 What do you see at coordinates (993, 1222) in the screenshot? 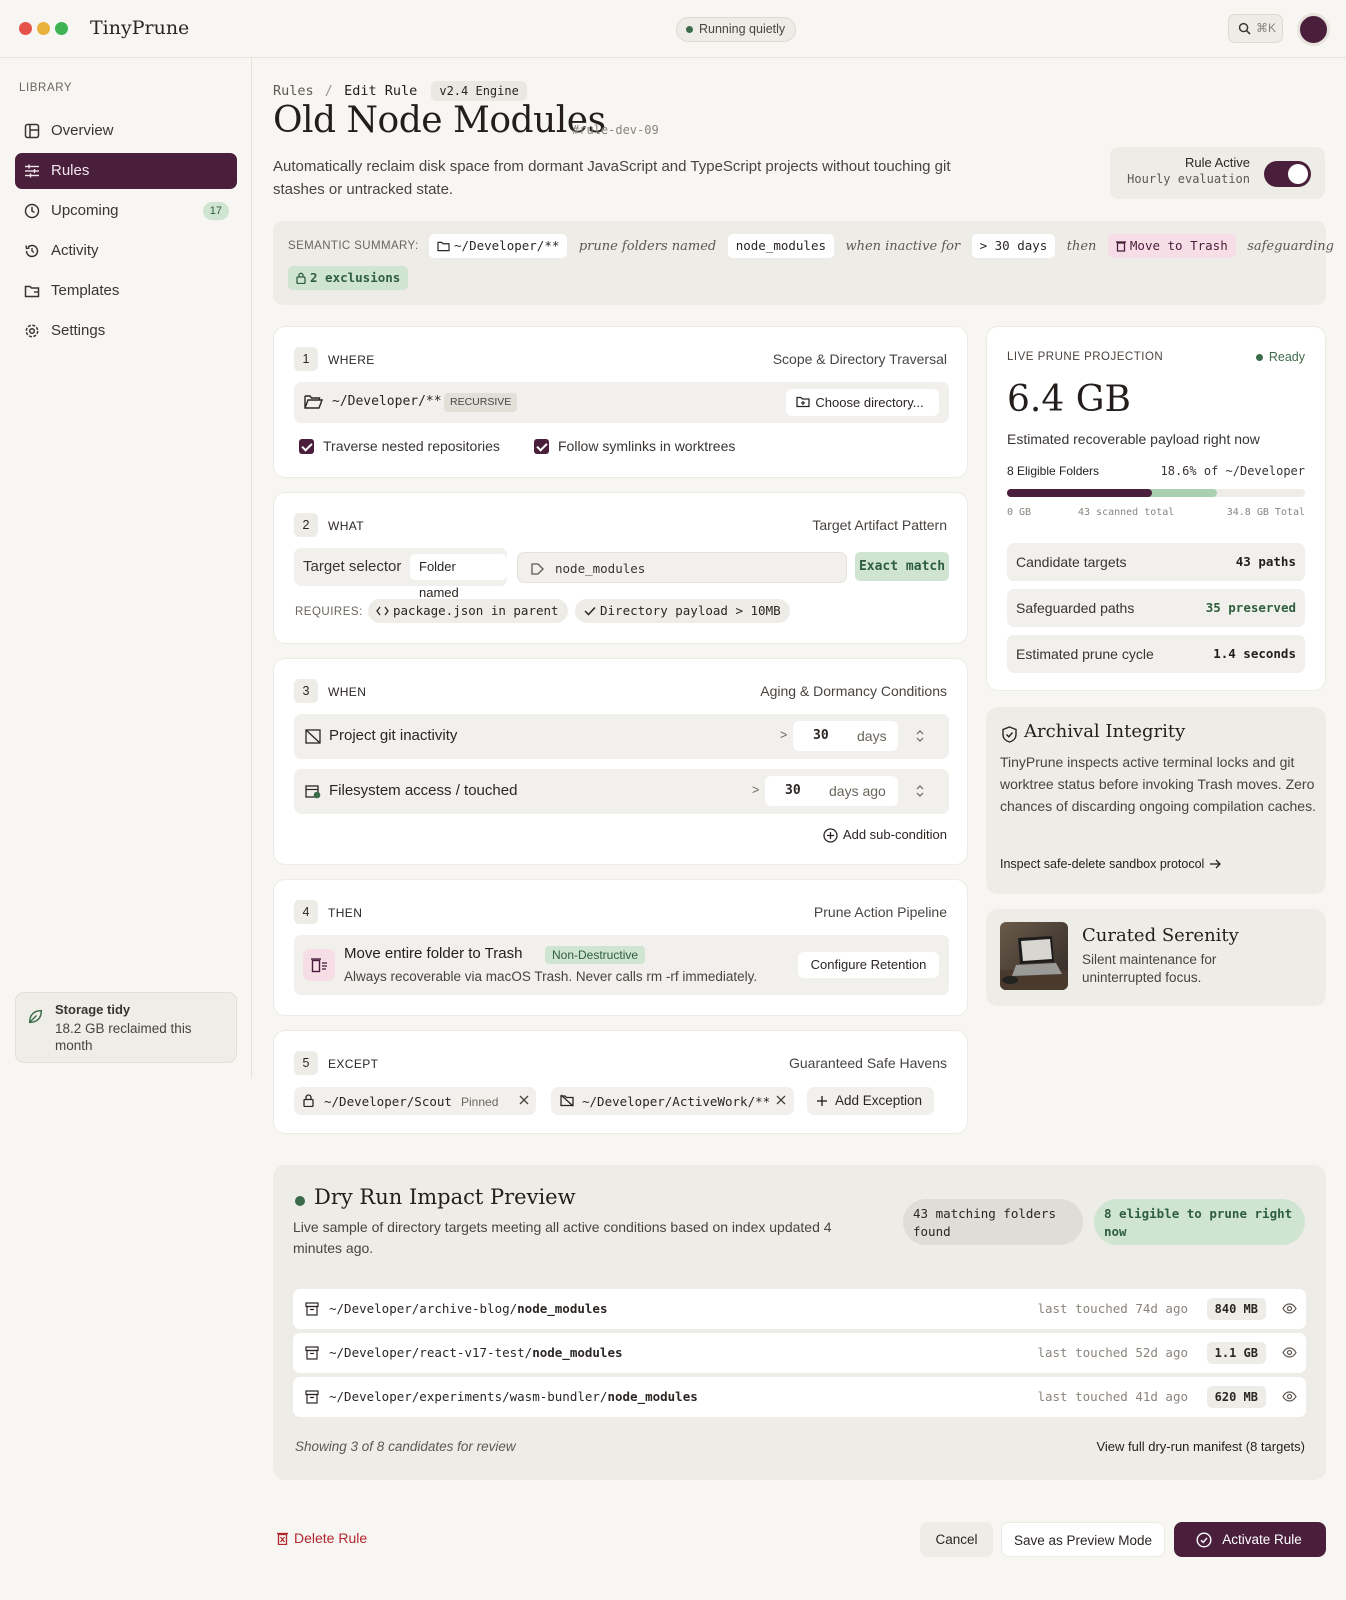
I see `matching-folders-badge: 43 matching folders found` at bounding box center [993, 1222].